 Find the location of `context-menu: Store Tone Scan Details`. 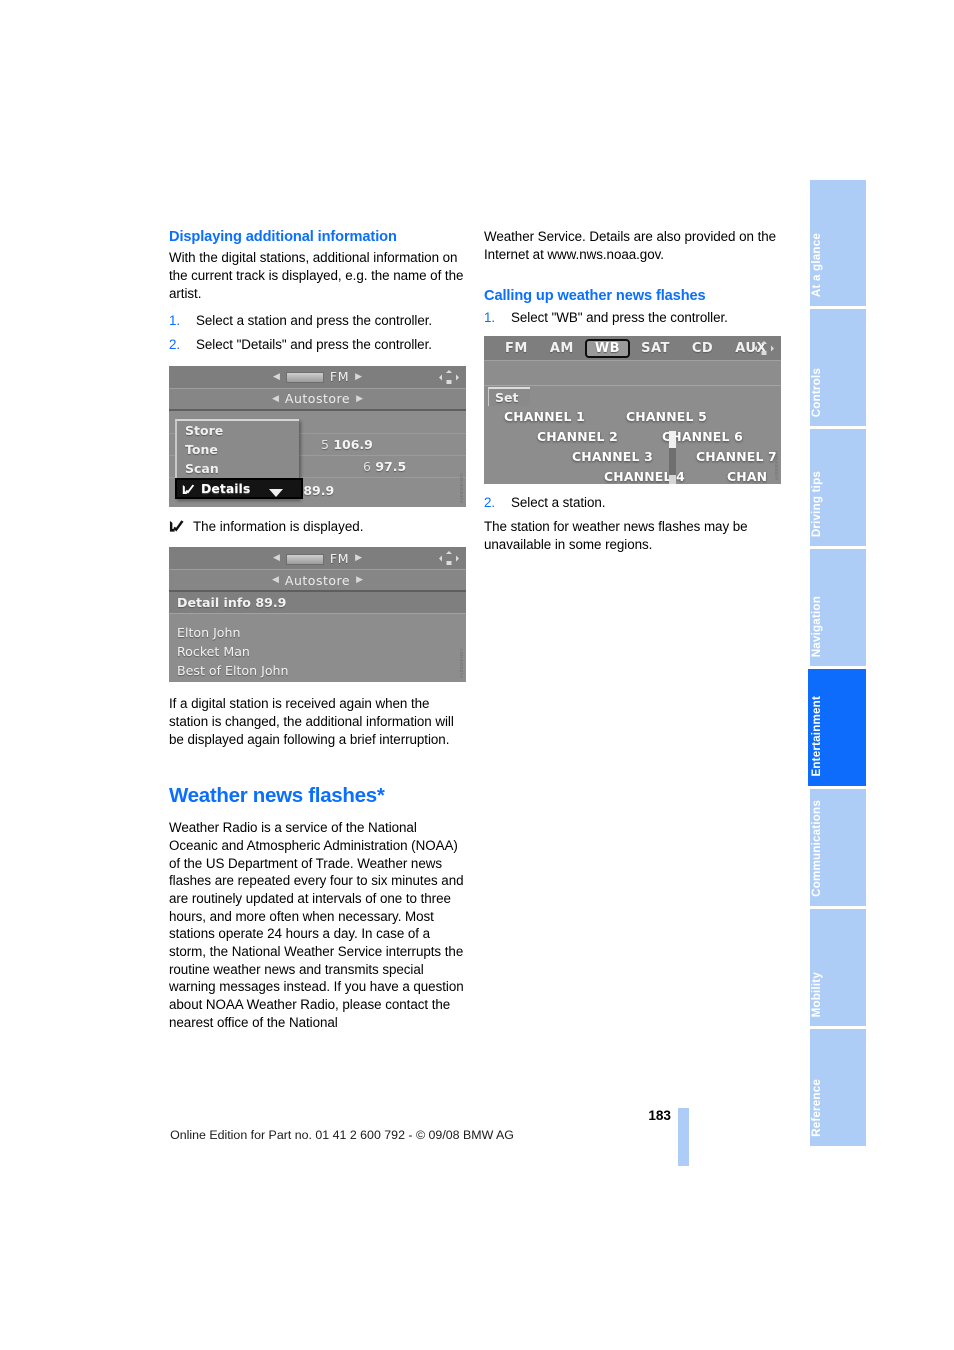

context-menu: Store Tone Scan Details is located at coordinates (239, 458).